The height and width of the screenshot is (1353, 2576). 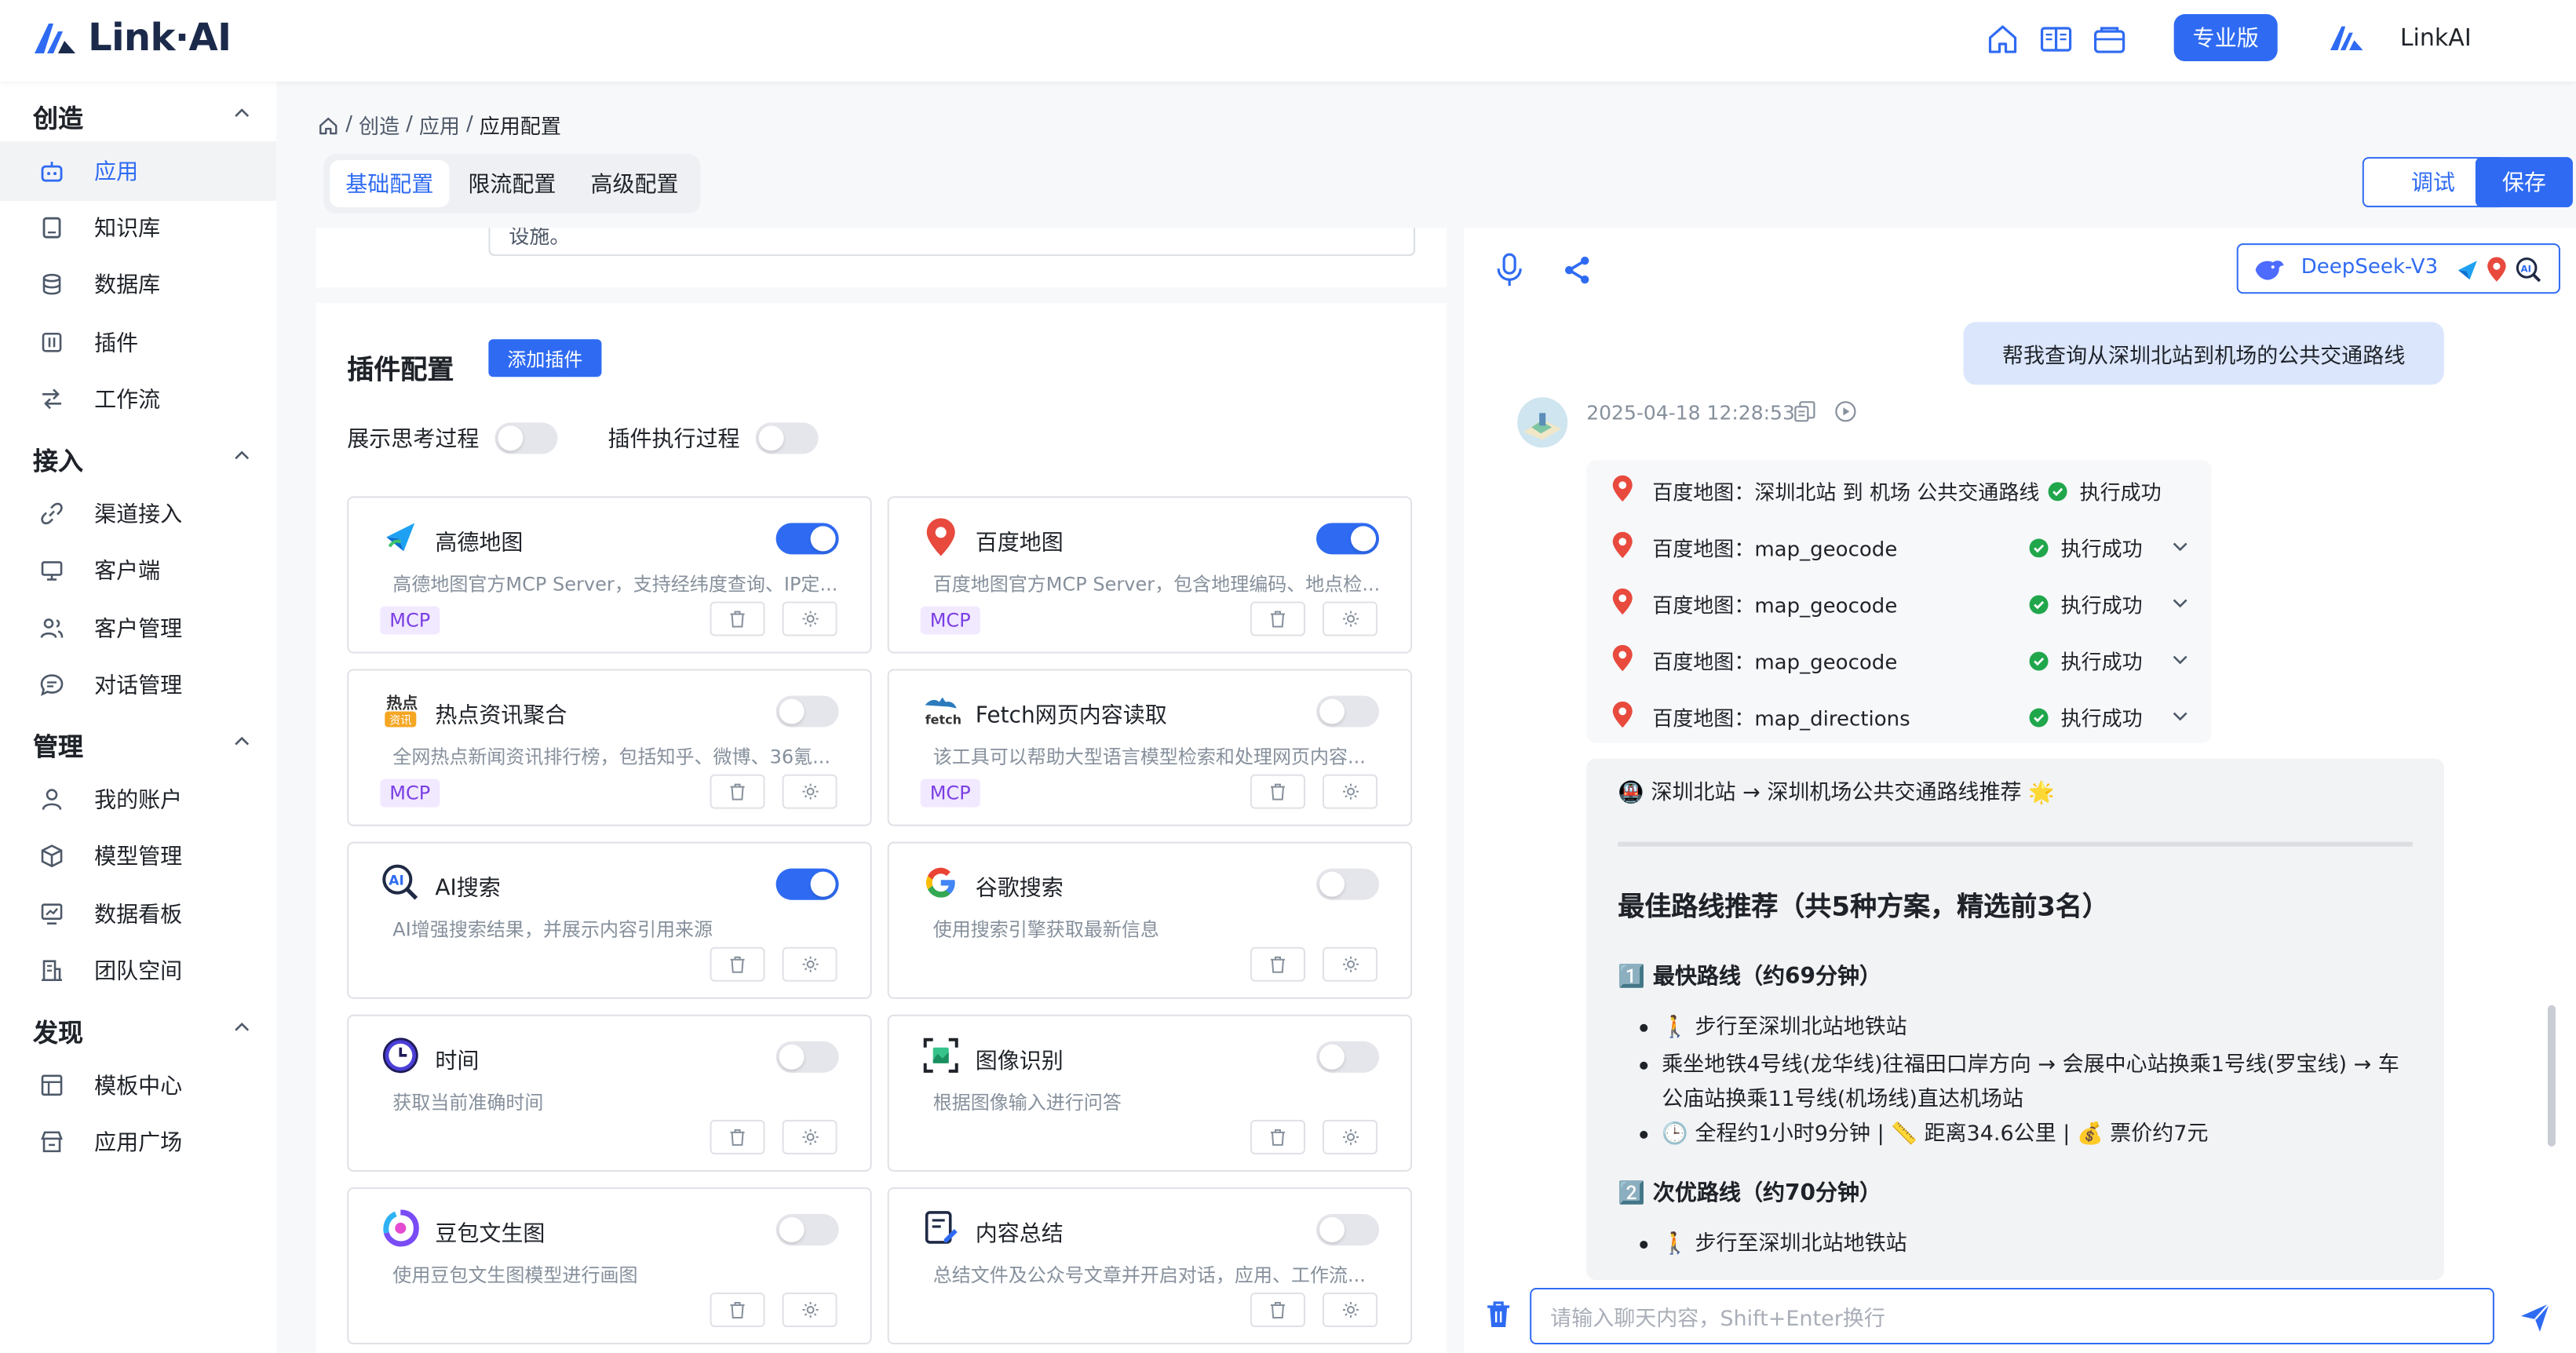 What do you see at coordinates (2056, 39) in the screenshot?
I see `book-icon` at bounding box center [2056, 39].